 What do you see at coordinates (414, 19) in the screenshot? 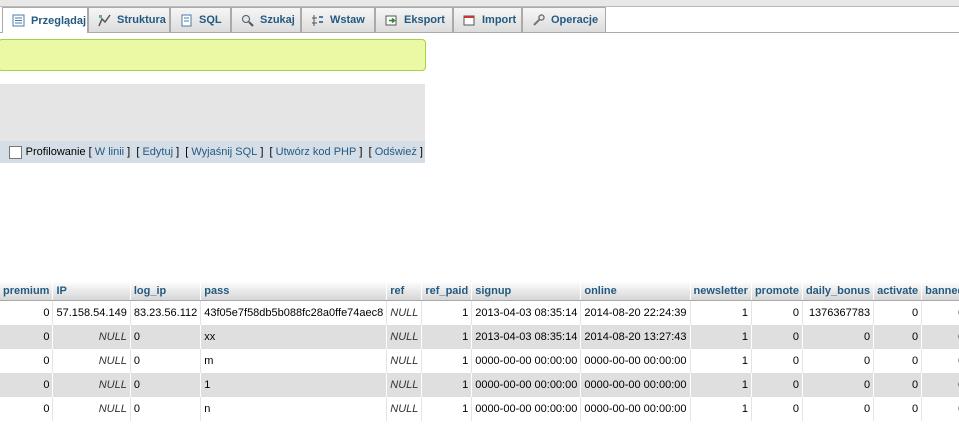
I see `tab-export: Eksport` at bounding box center [414, 19].